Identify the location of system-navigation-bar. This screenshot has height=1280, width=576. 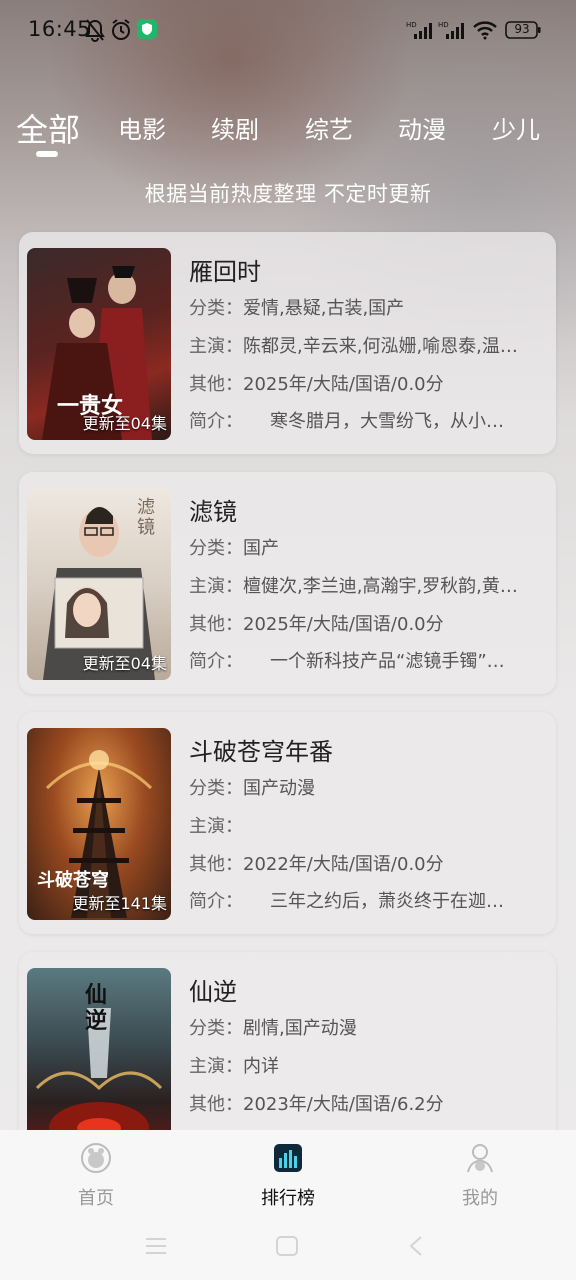
(288, 1245).